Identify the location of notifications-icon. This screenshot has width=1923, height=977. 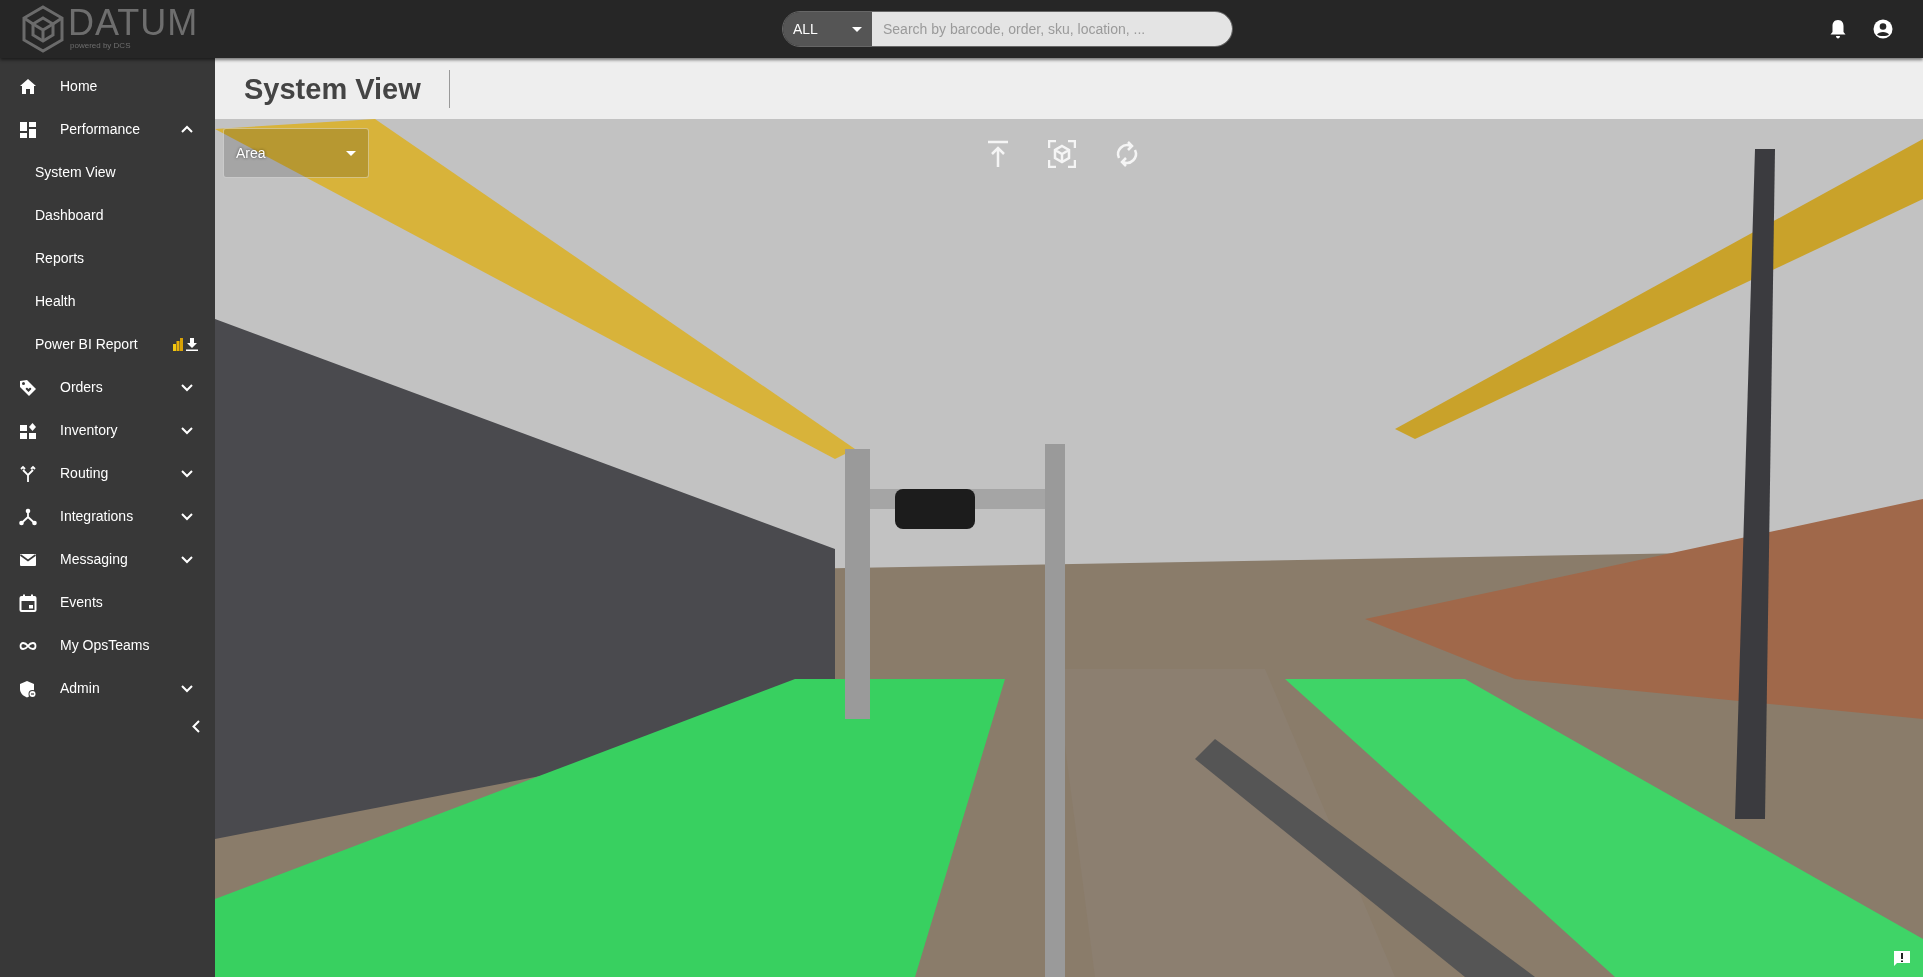
(1838, 29).